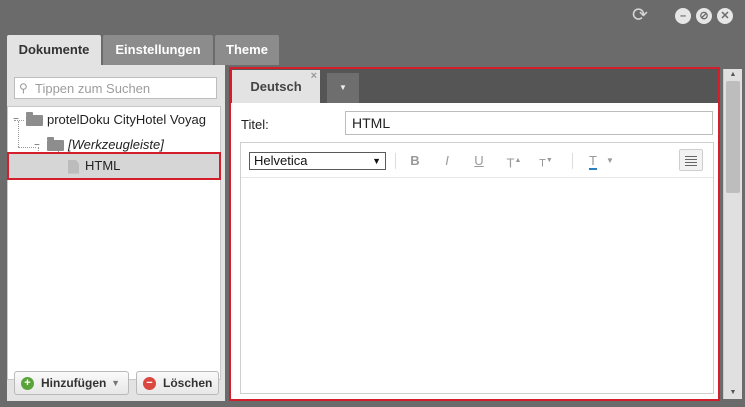  Describe the element at coordinates (415, 161) in the screenshot. I see `bold-button: B` at that location.